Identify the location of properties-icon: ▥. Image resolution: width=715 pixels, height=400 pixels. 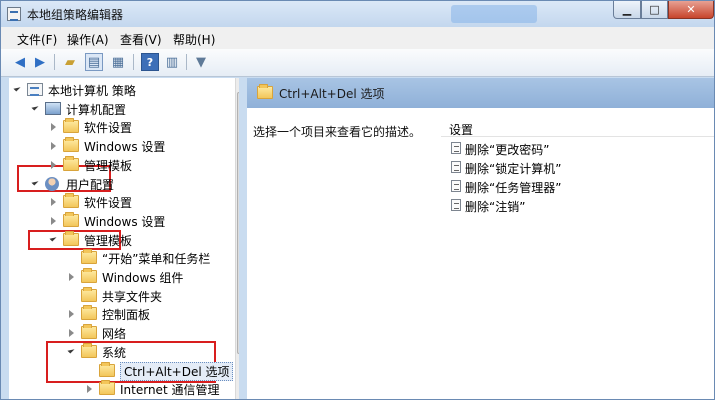
(172, 62).